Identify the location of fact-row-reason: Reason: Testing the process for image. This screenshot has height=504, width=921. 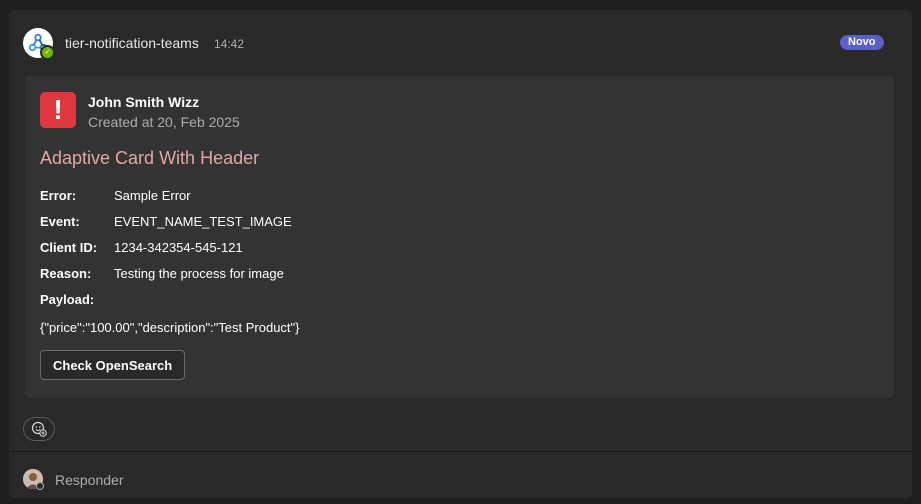
(166, 273).